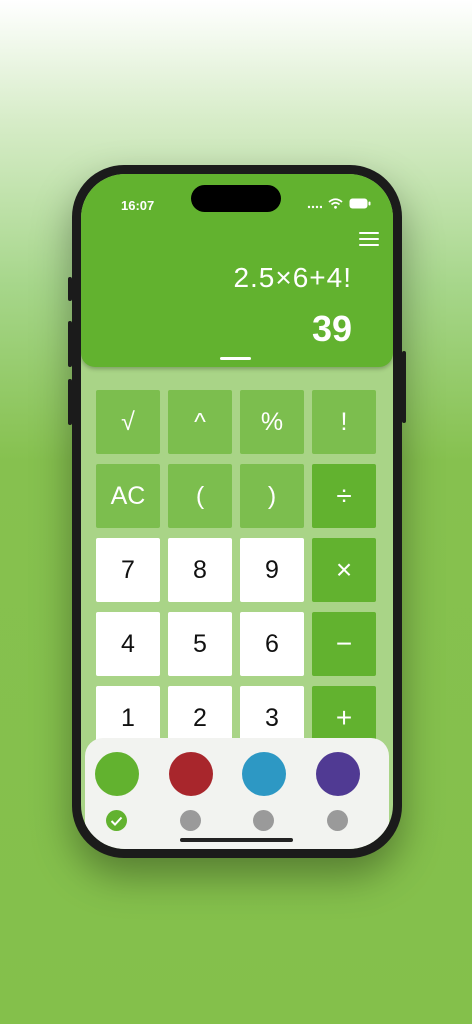 This screenshot has height=1024, width=472. Describe the element at coordinates (236, 840) in the screenshot. I see `home-indicator` at that location.